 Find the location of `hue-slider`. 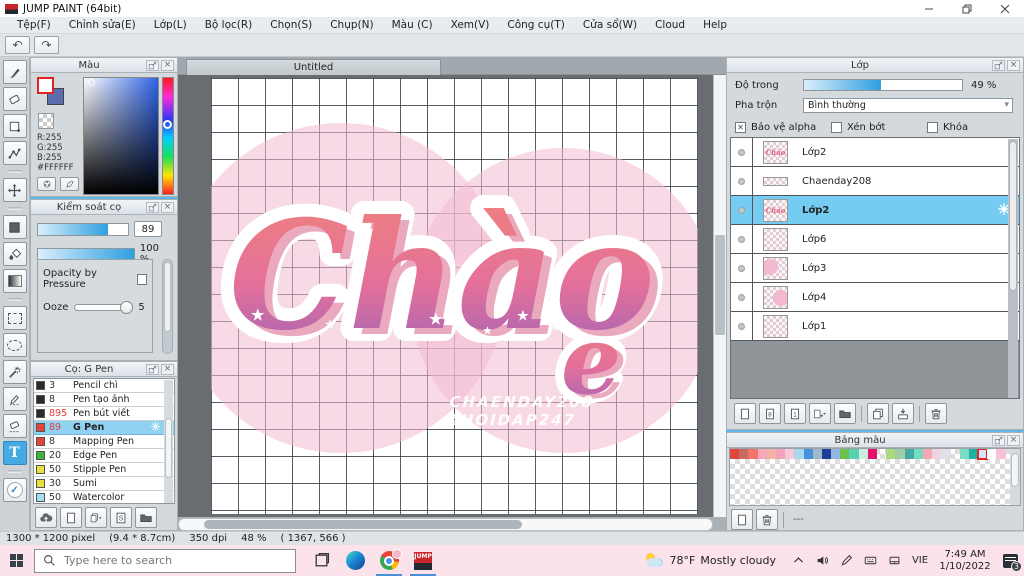

hue-slider is located at coordinates (168, 136).